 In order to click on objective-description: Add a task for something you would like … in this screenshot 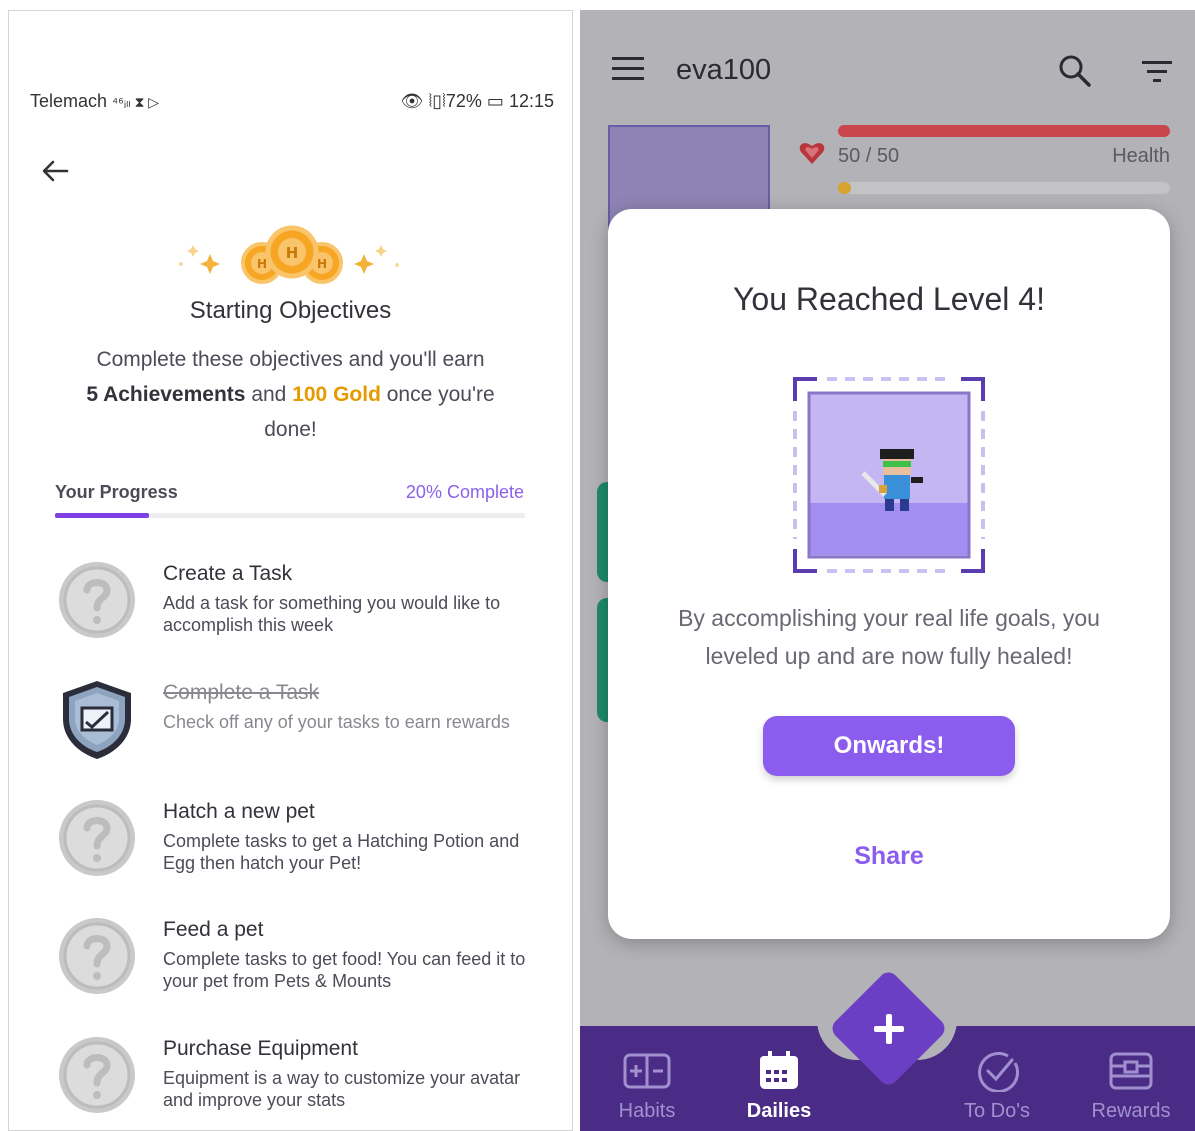, I will do `click(332, 614)`.